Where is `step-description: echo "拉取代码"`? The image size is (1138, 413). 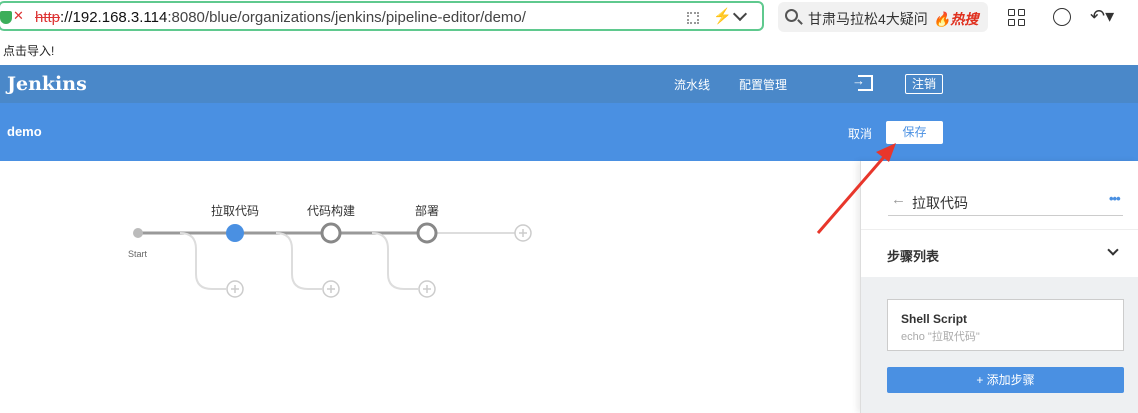 step-description: echo "拉取代码" is located at coordinates (940, 337).